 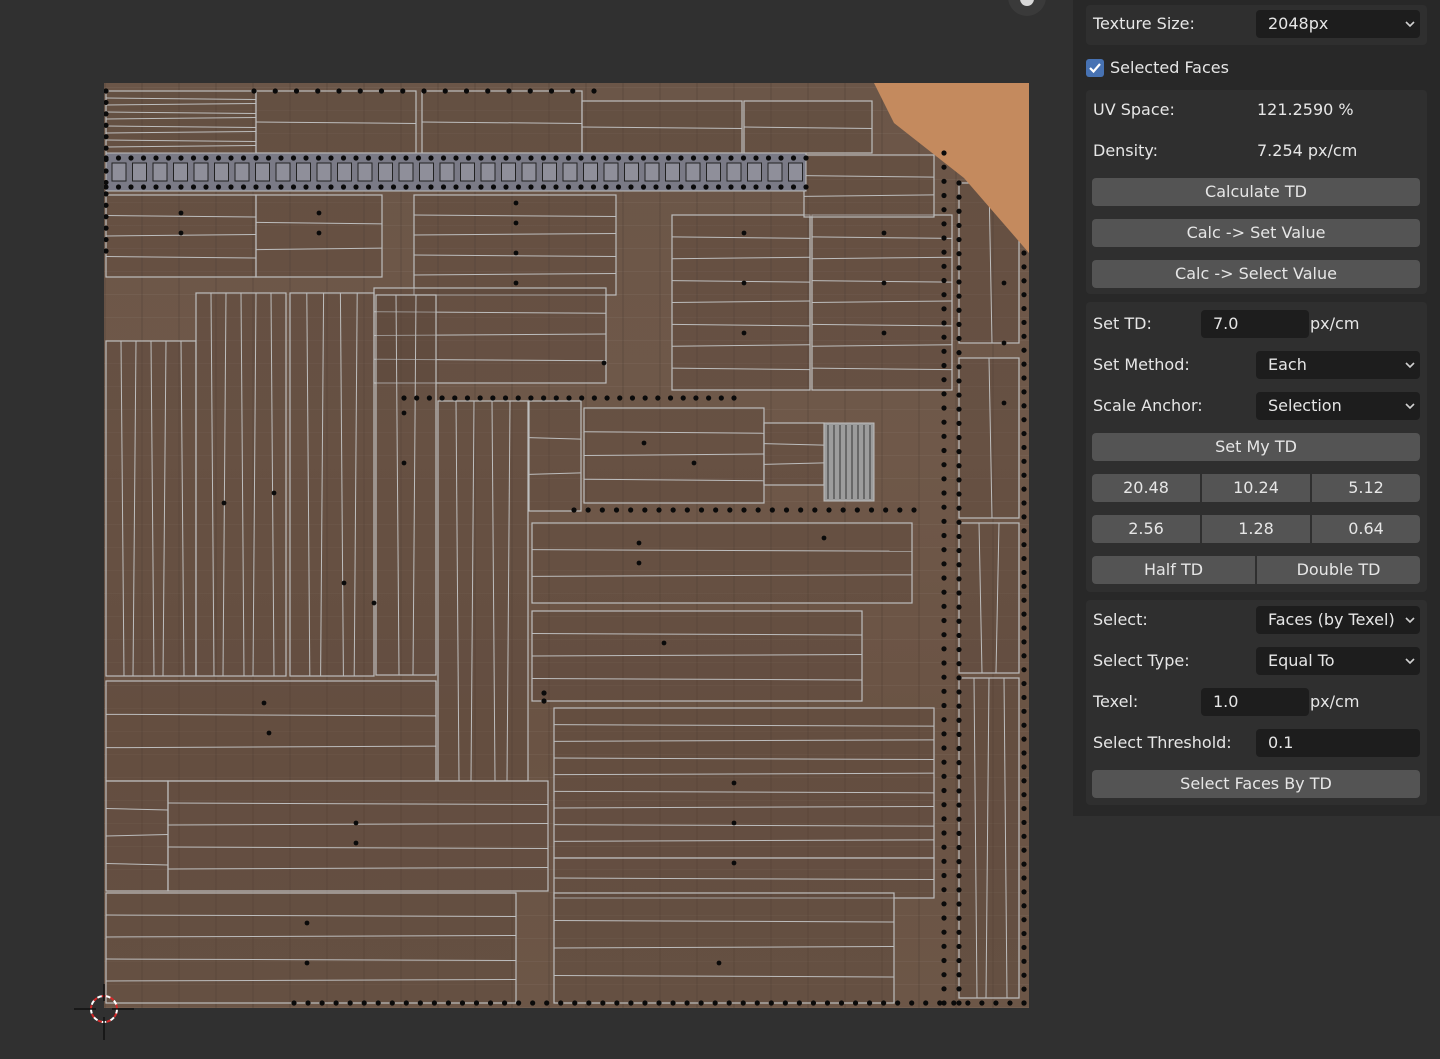 What do you see at coordinates (1338, 406) in the screenshot?
I see `scale-anchor-dropdown: Selection` at bounding box center [1338, 406].